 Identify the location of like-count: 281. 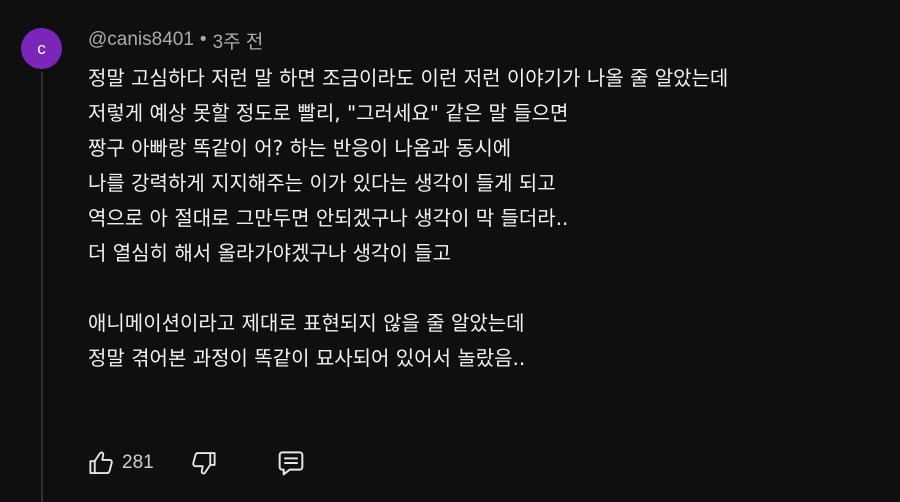
(138, 462).